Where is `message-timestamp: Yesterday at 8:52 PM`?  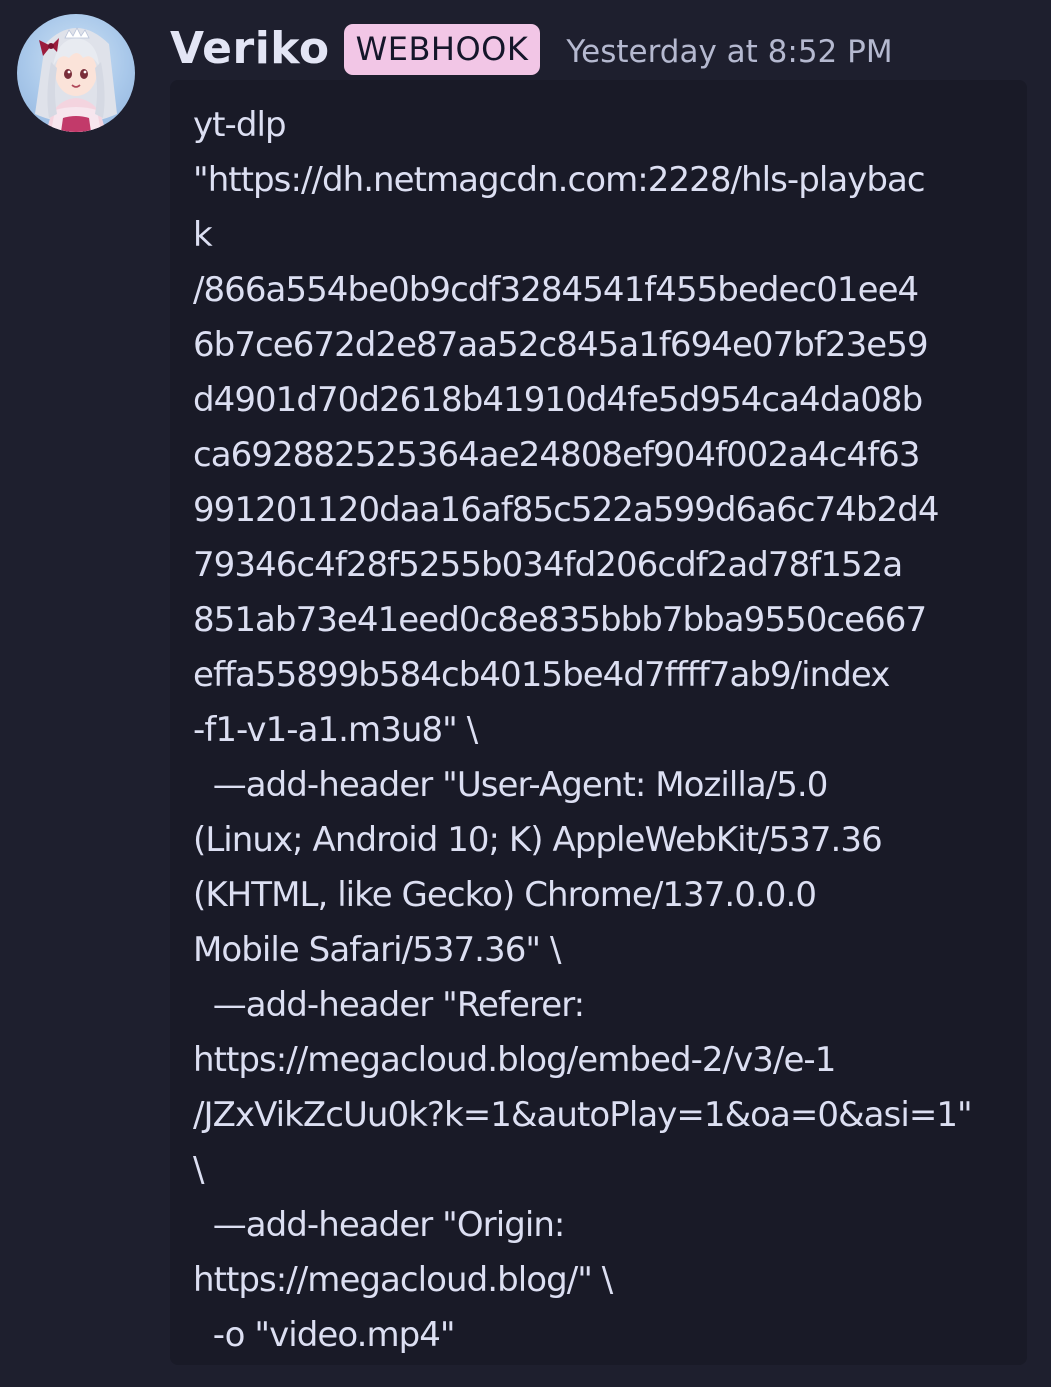
message-timestamp: Yesterday at 8:52 PM is located at coordinates (729, 49).